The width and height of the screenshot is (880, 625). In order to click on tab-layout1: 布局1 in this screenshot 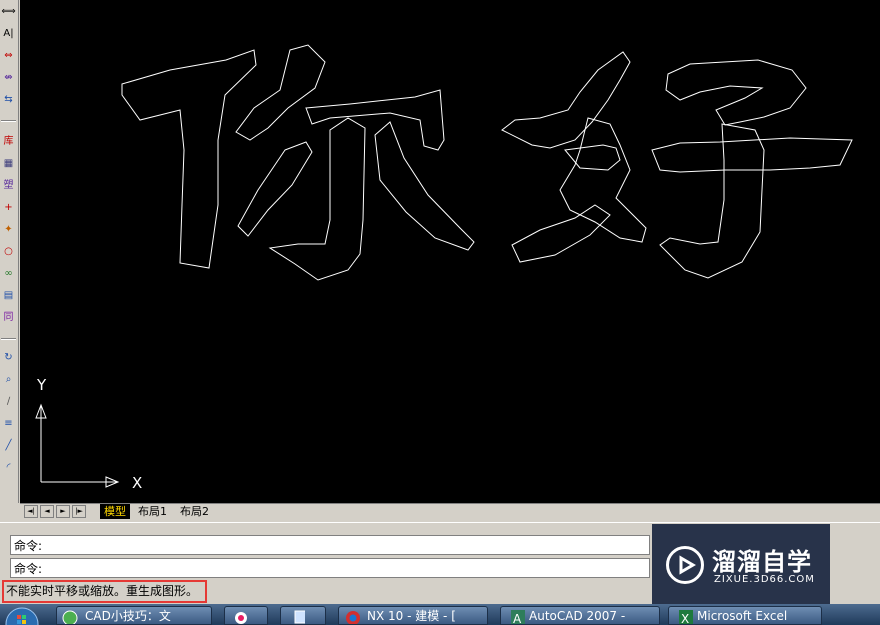, I will do `click(152, 511)`.